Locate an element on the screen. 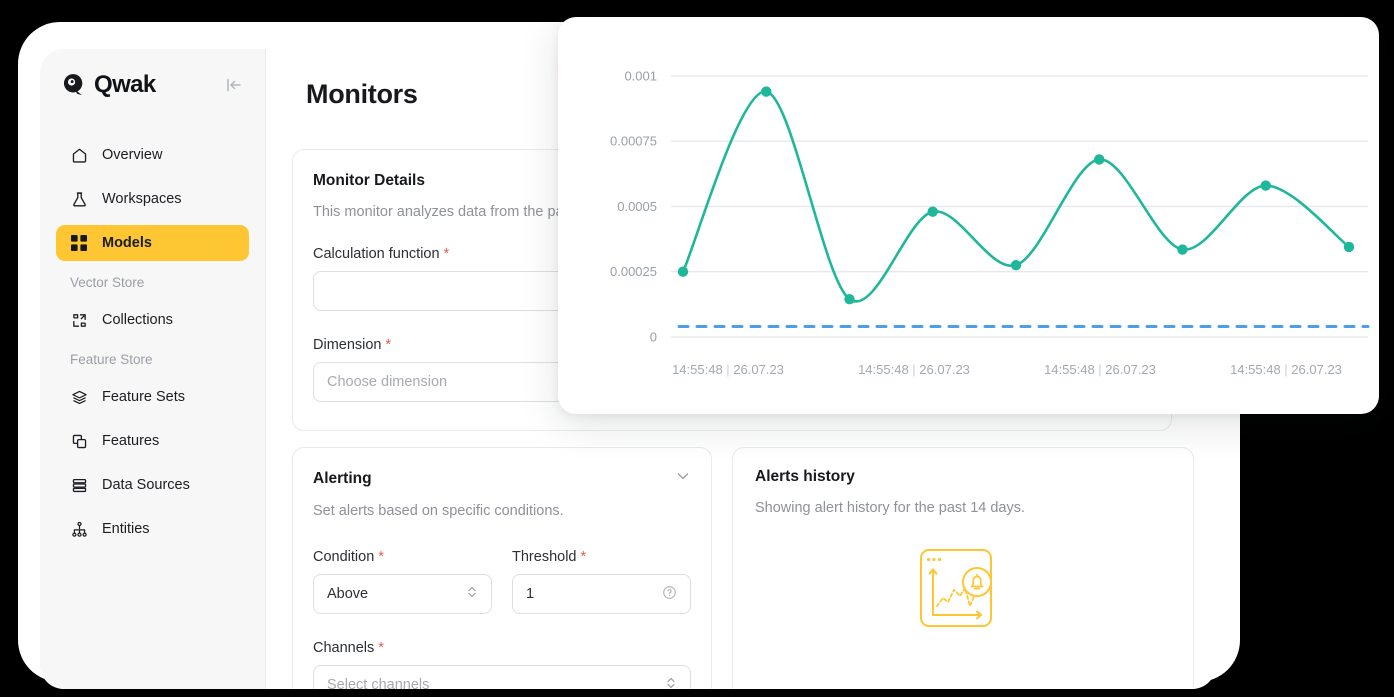 The height and width of the screenshot is (697, 1394). brand-logo: Qwak is located at coordinates (108, 85).